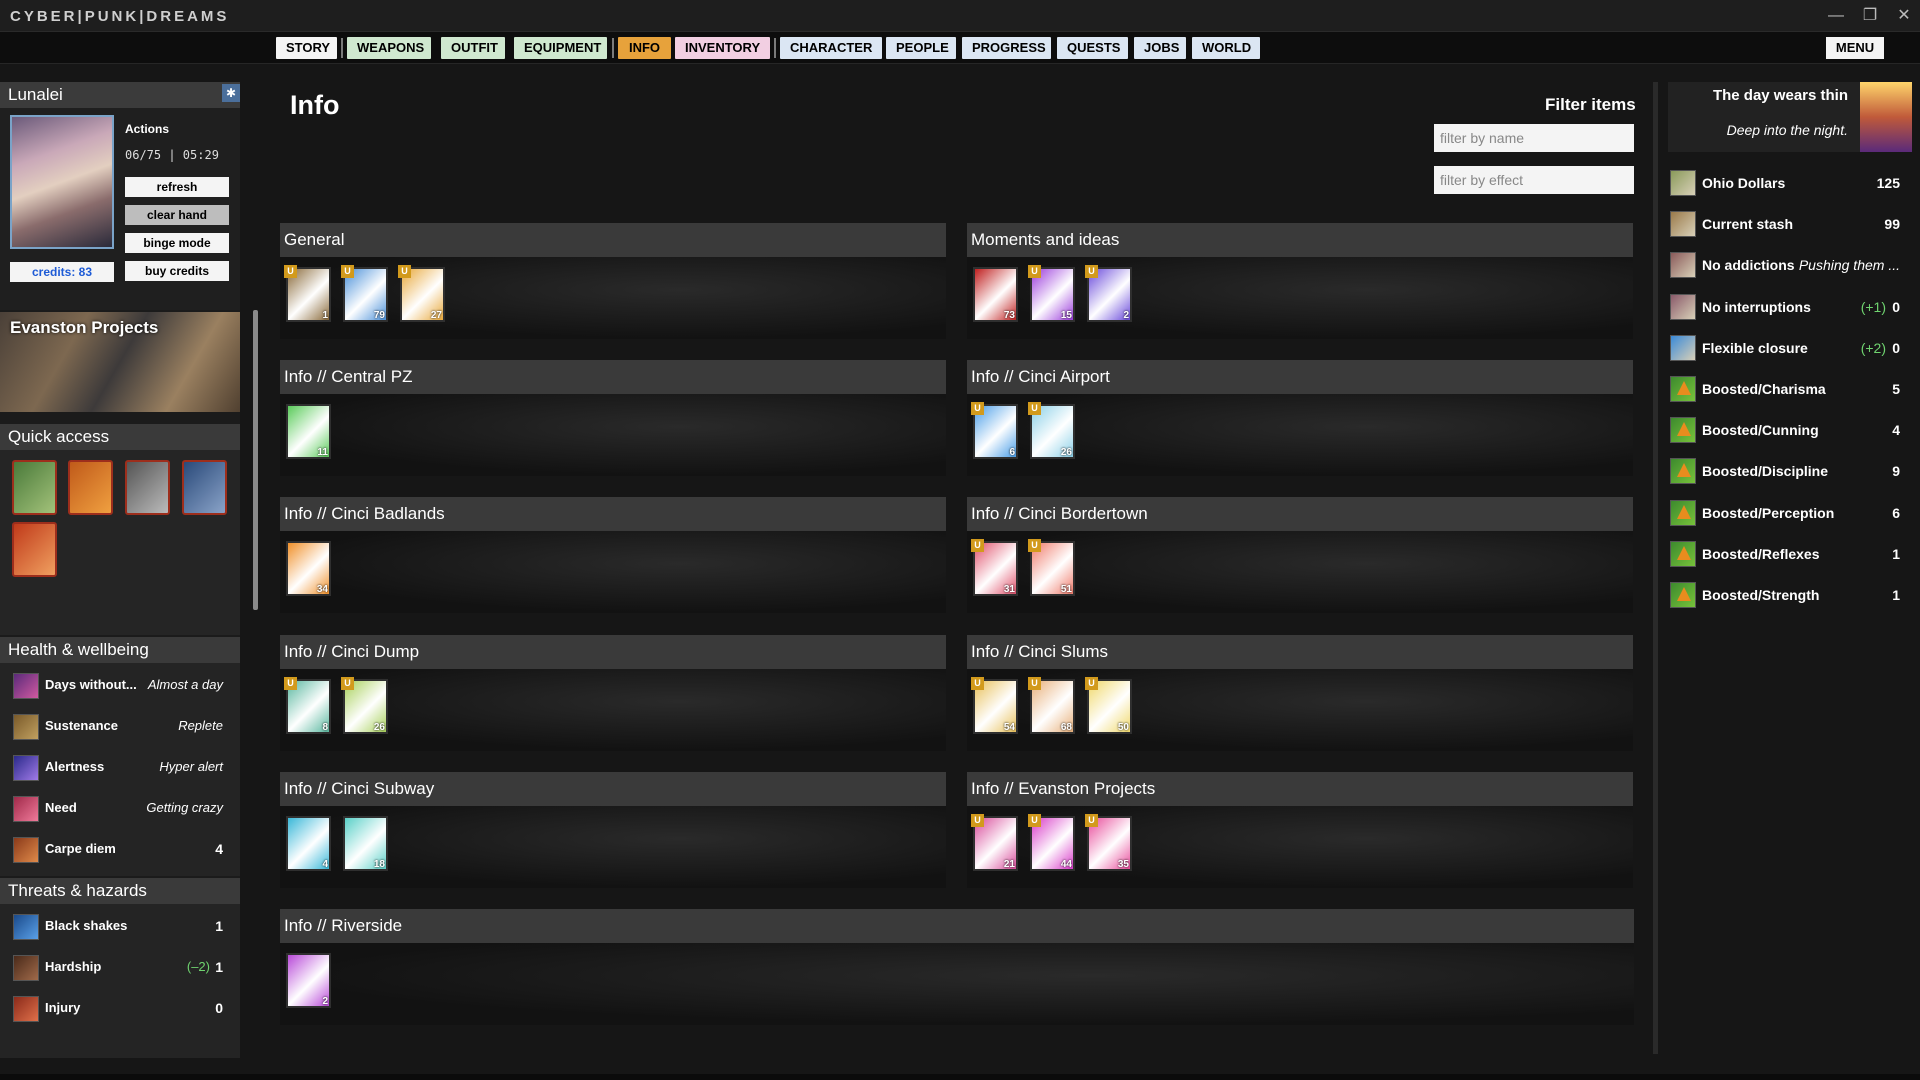 The image size is (1920, 1080). I want to click on quick-item-stick-icon, so click(34, 549).